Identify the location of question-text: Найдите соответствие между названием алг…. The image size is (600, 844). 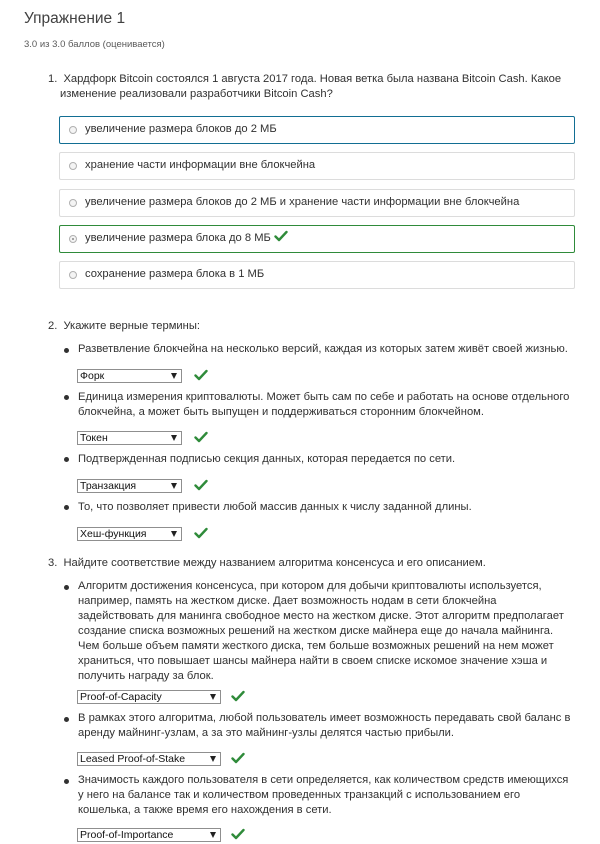
(274, 563).